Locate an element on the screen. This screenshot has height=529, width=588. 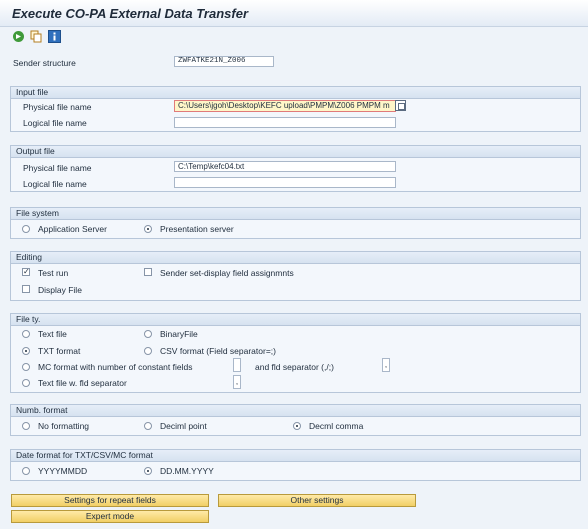
pres-server-radio is located at coordinates (148, 229).